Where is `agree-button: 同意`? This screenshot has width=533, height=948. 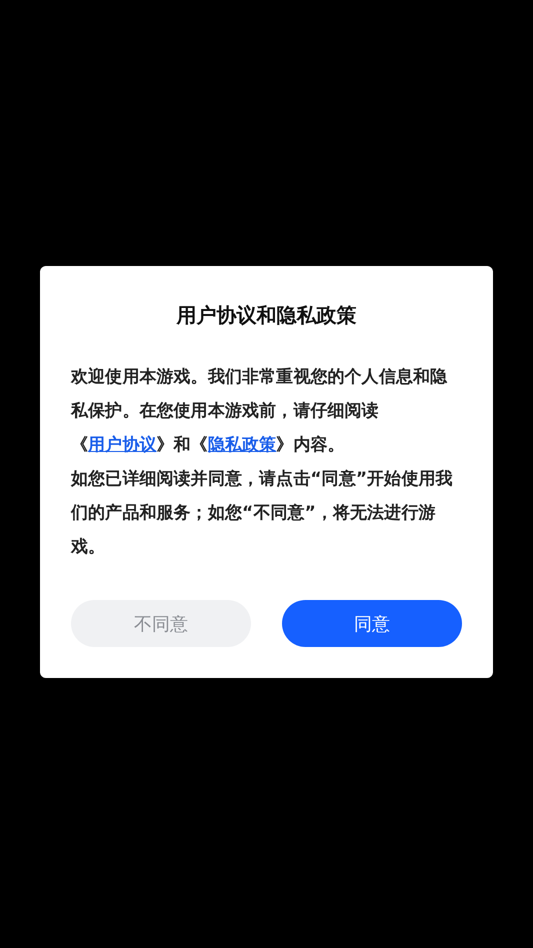
agree-button: 同意 is located at coordinates (372, 623).